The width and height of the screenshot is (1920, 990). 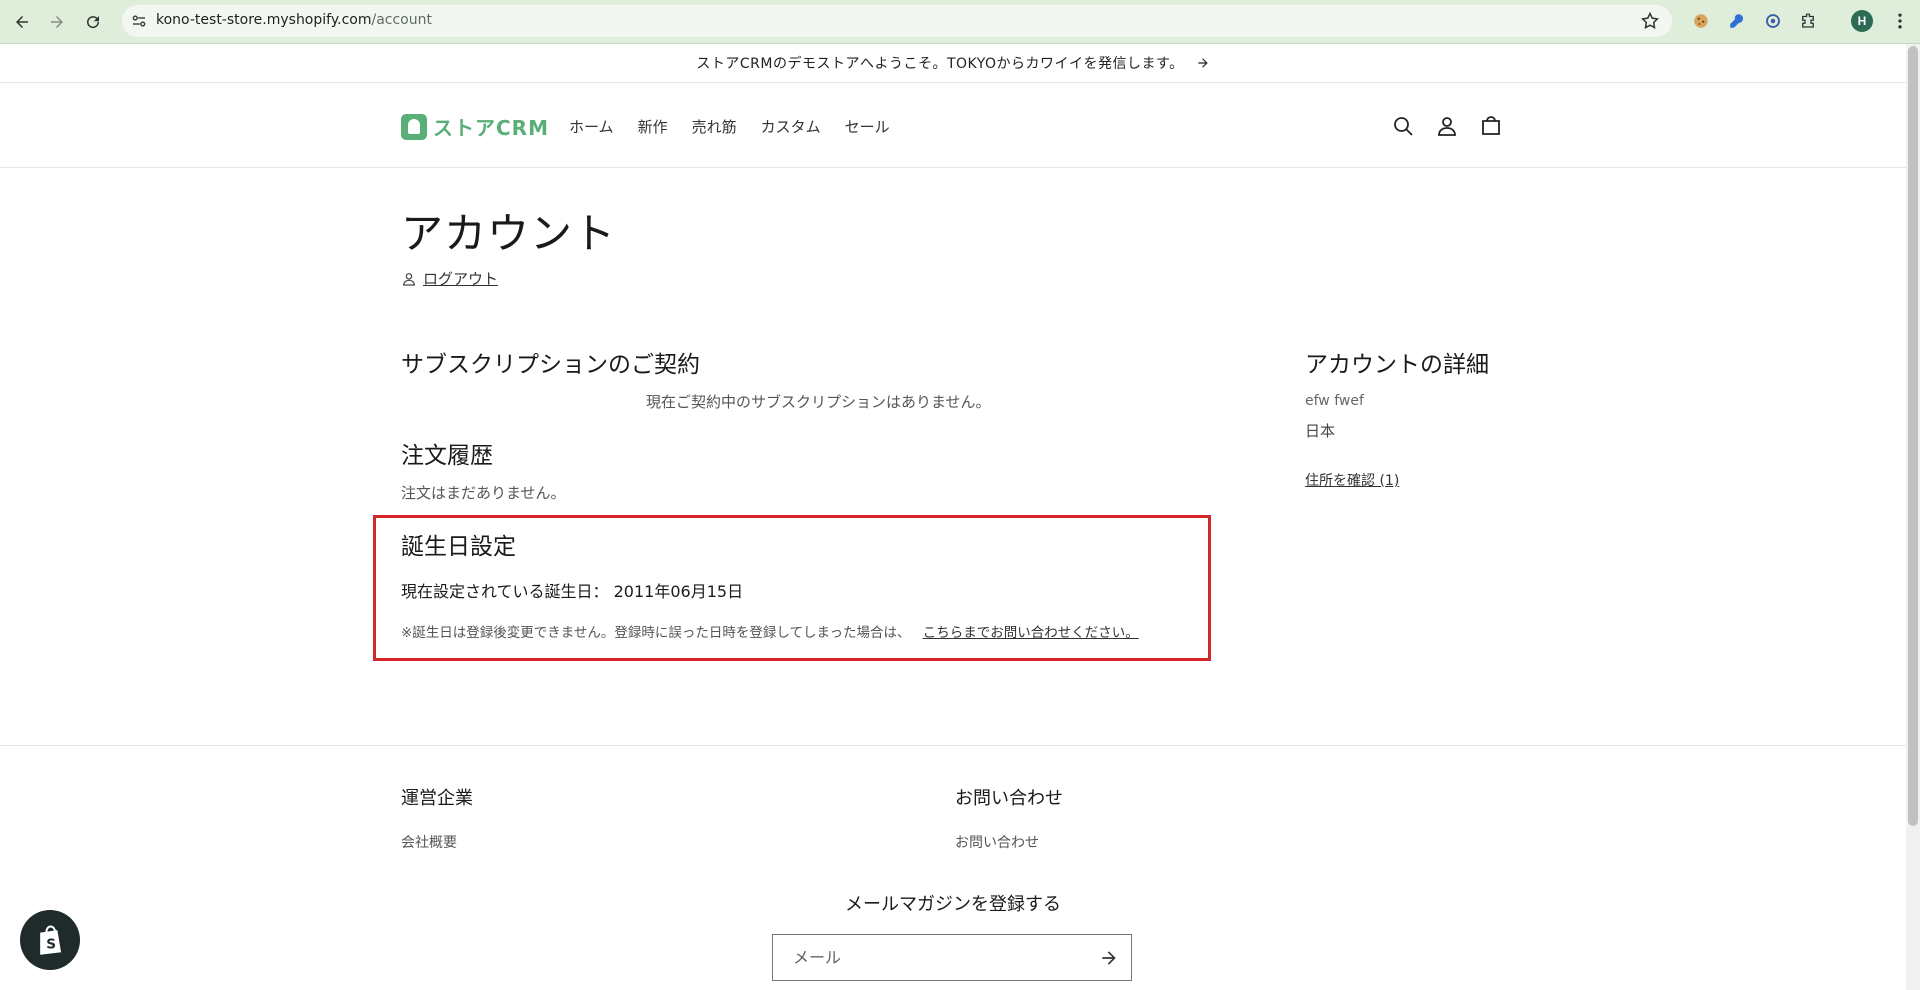 What do you see at coordinates (714, 126) in the screenshot?
I see `nav-item-bestsellers: 売れ筋` at bounding box center [714, 126].